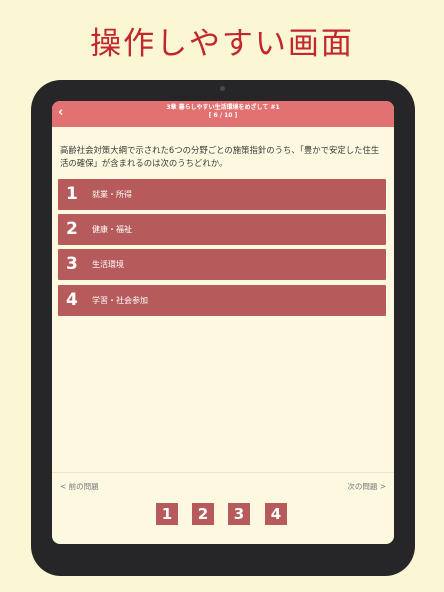 The width and height of the screenshot is (444, 592). Describe the element at coordinates (239, 514) in the screenshot. I see `answer-button-3: 3` at that location.